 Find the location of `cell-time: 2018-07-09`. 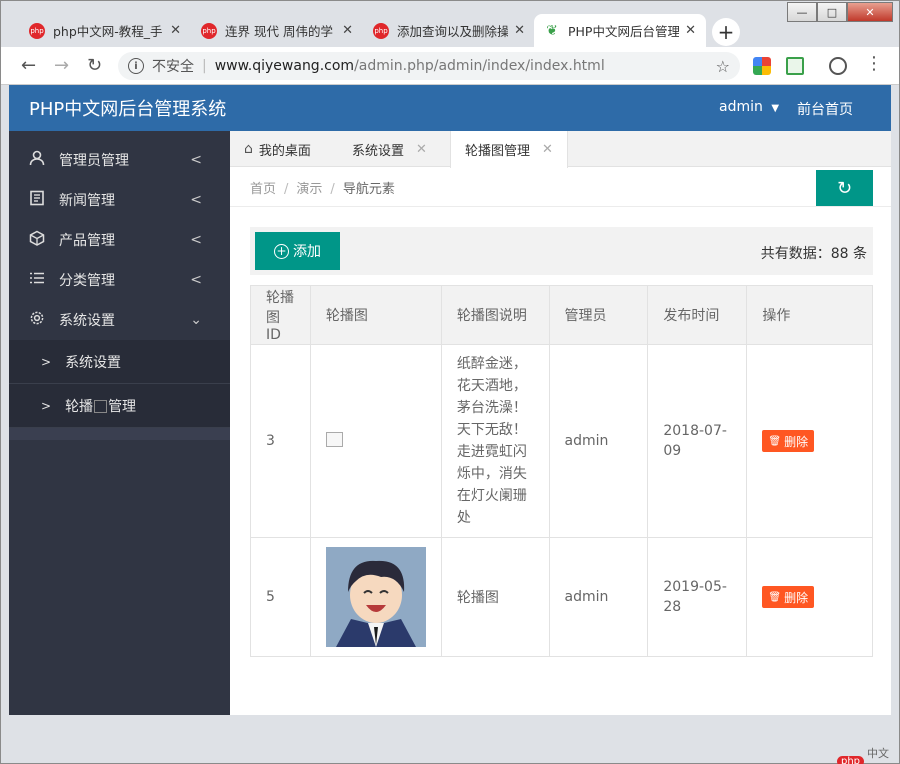

cell-time: 2018-07-09 is located at coordinates (697, 441).